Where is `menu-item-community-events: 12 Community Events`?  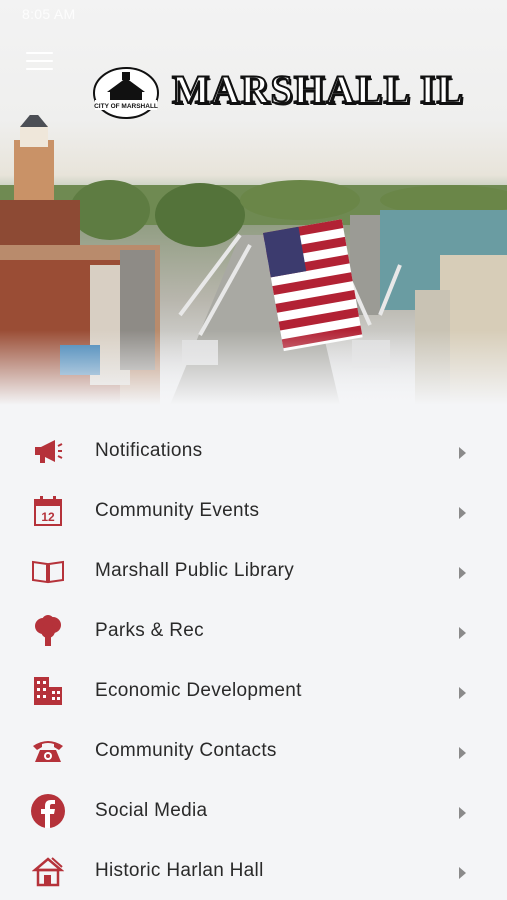 menu-item-community-events: 12 Community Events is located at coordinates (253, 510).